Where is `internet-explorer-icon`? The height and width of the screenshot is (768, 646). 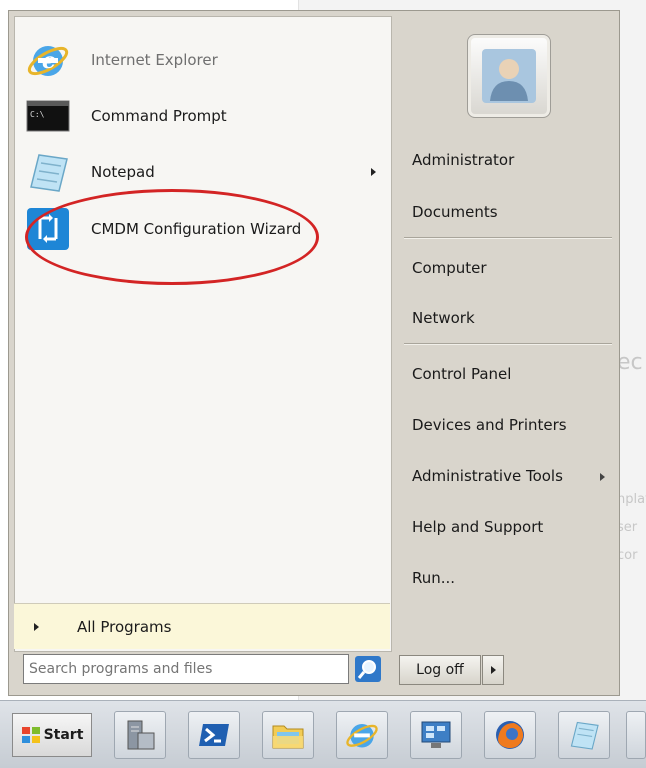
internet-explorer-icon is located at coordinates (362, 736).